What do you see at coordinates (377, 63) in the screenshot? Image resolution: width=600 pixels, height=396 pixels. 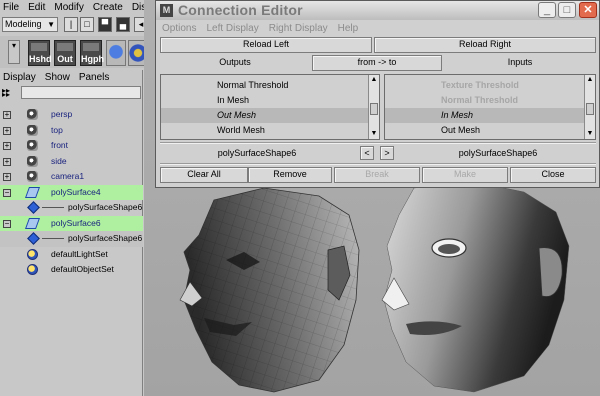 I see `direction-toggle-button: from -> to` at bounding box center [377, 63].